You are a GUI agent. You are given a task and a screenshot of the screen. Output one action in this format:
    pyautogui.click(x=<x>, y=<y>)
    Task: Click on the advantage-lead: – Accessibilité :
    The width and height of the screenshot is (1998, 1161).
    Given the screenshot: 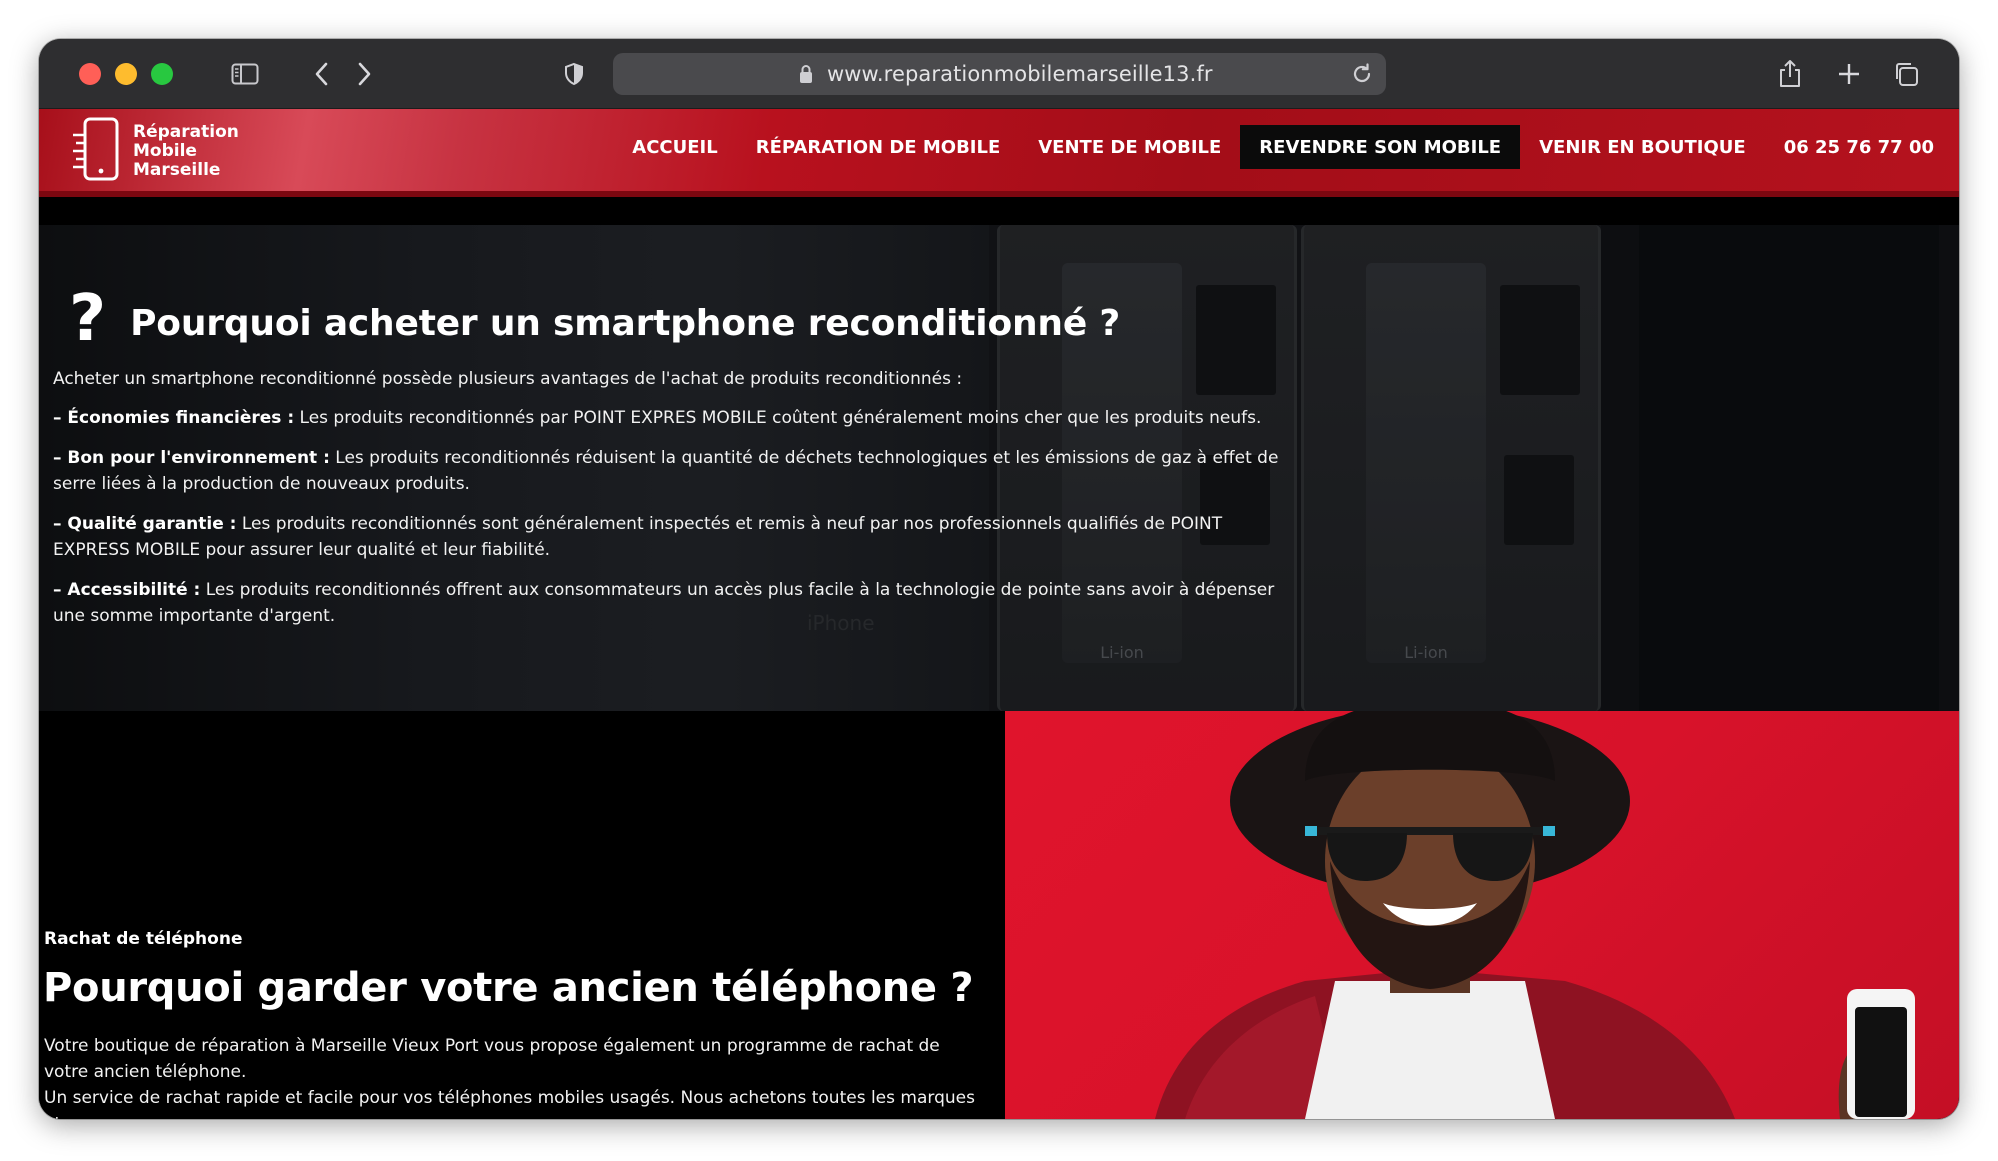 What is the action you would take?
    pyautogui.click(x=127, y=590)
    